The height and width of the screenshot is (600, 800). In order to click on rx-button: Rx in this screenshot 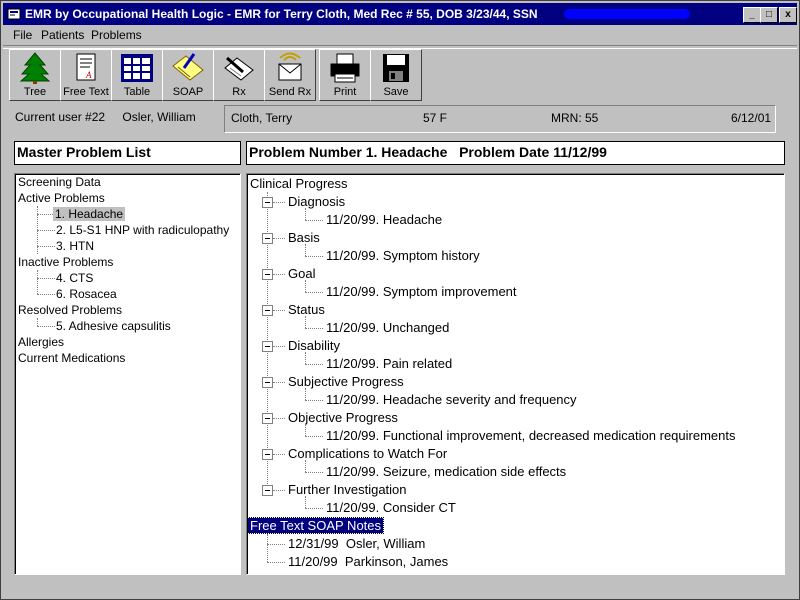, I will do `click(239, 75)`.